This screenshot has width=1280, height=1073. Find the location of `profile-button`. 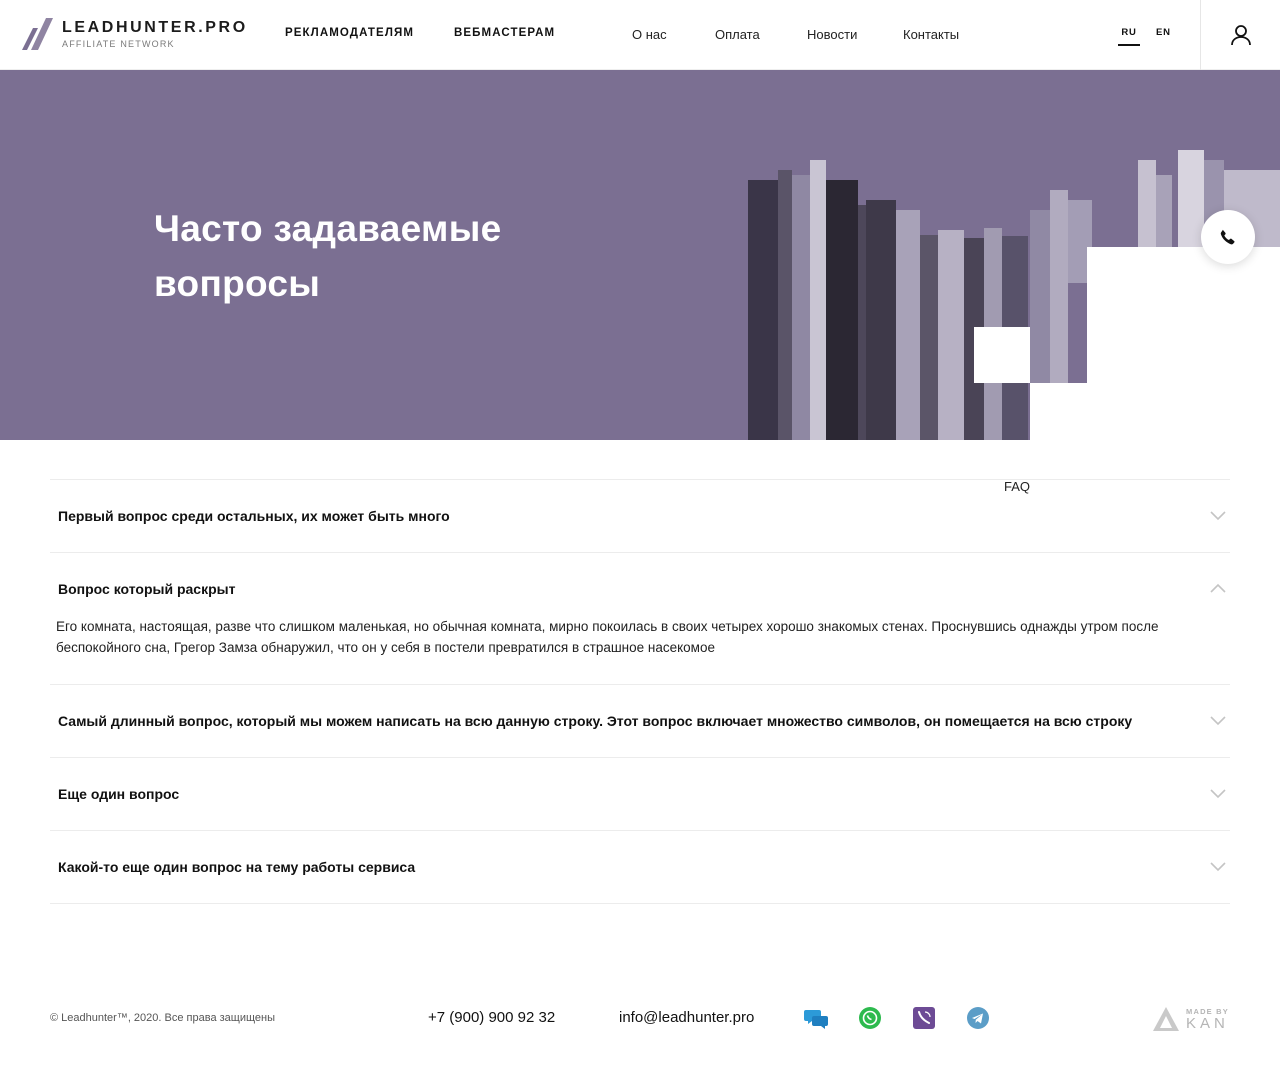

profile-button is located at coordinates (1240, 35).